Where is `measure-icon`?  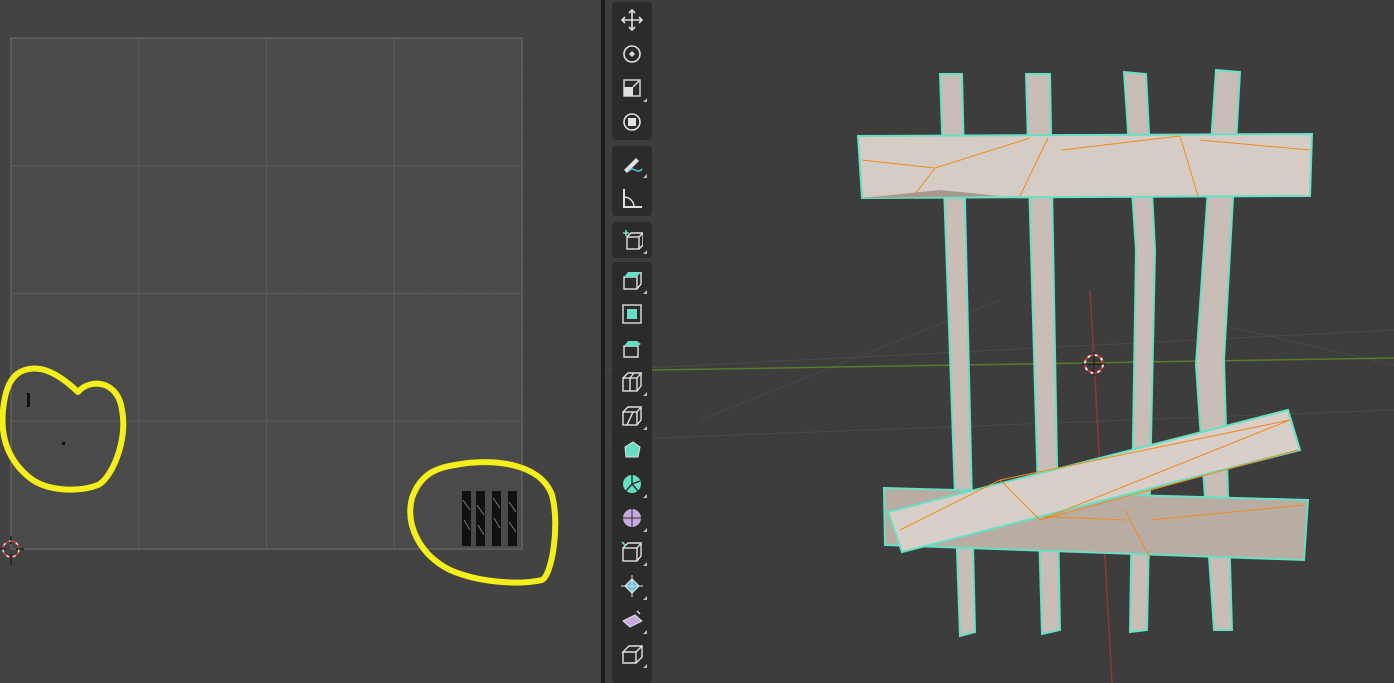
measure-icon is located at coordinates (632, 198).